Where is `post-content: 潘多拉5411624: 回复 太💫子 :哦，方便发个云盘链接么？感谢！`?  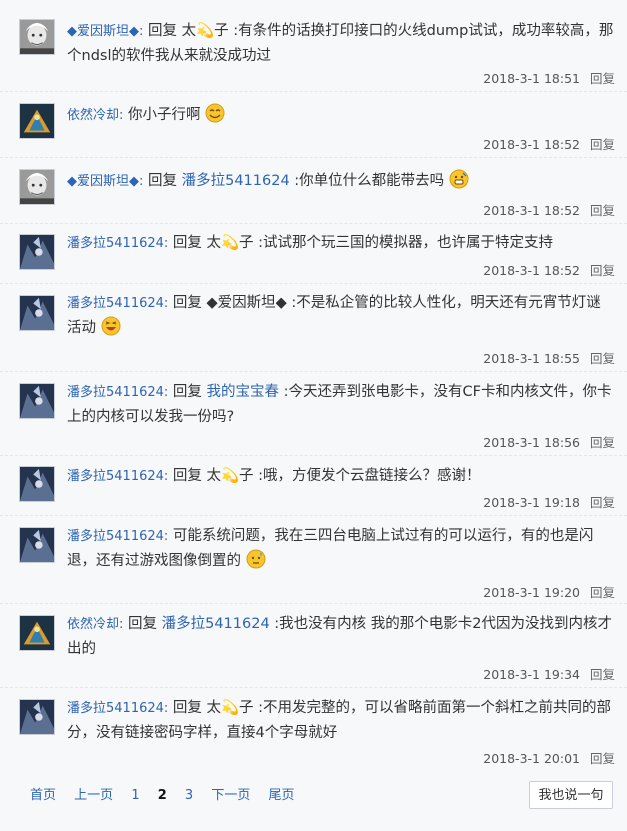 post-content: 潘多拉5411624: 回复 太💫子 :哦，方便发个云盘链接么？感谢！ is located at coordinates (341, 476).